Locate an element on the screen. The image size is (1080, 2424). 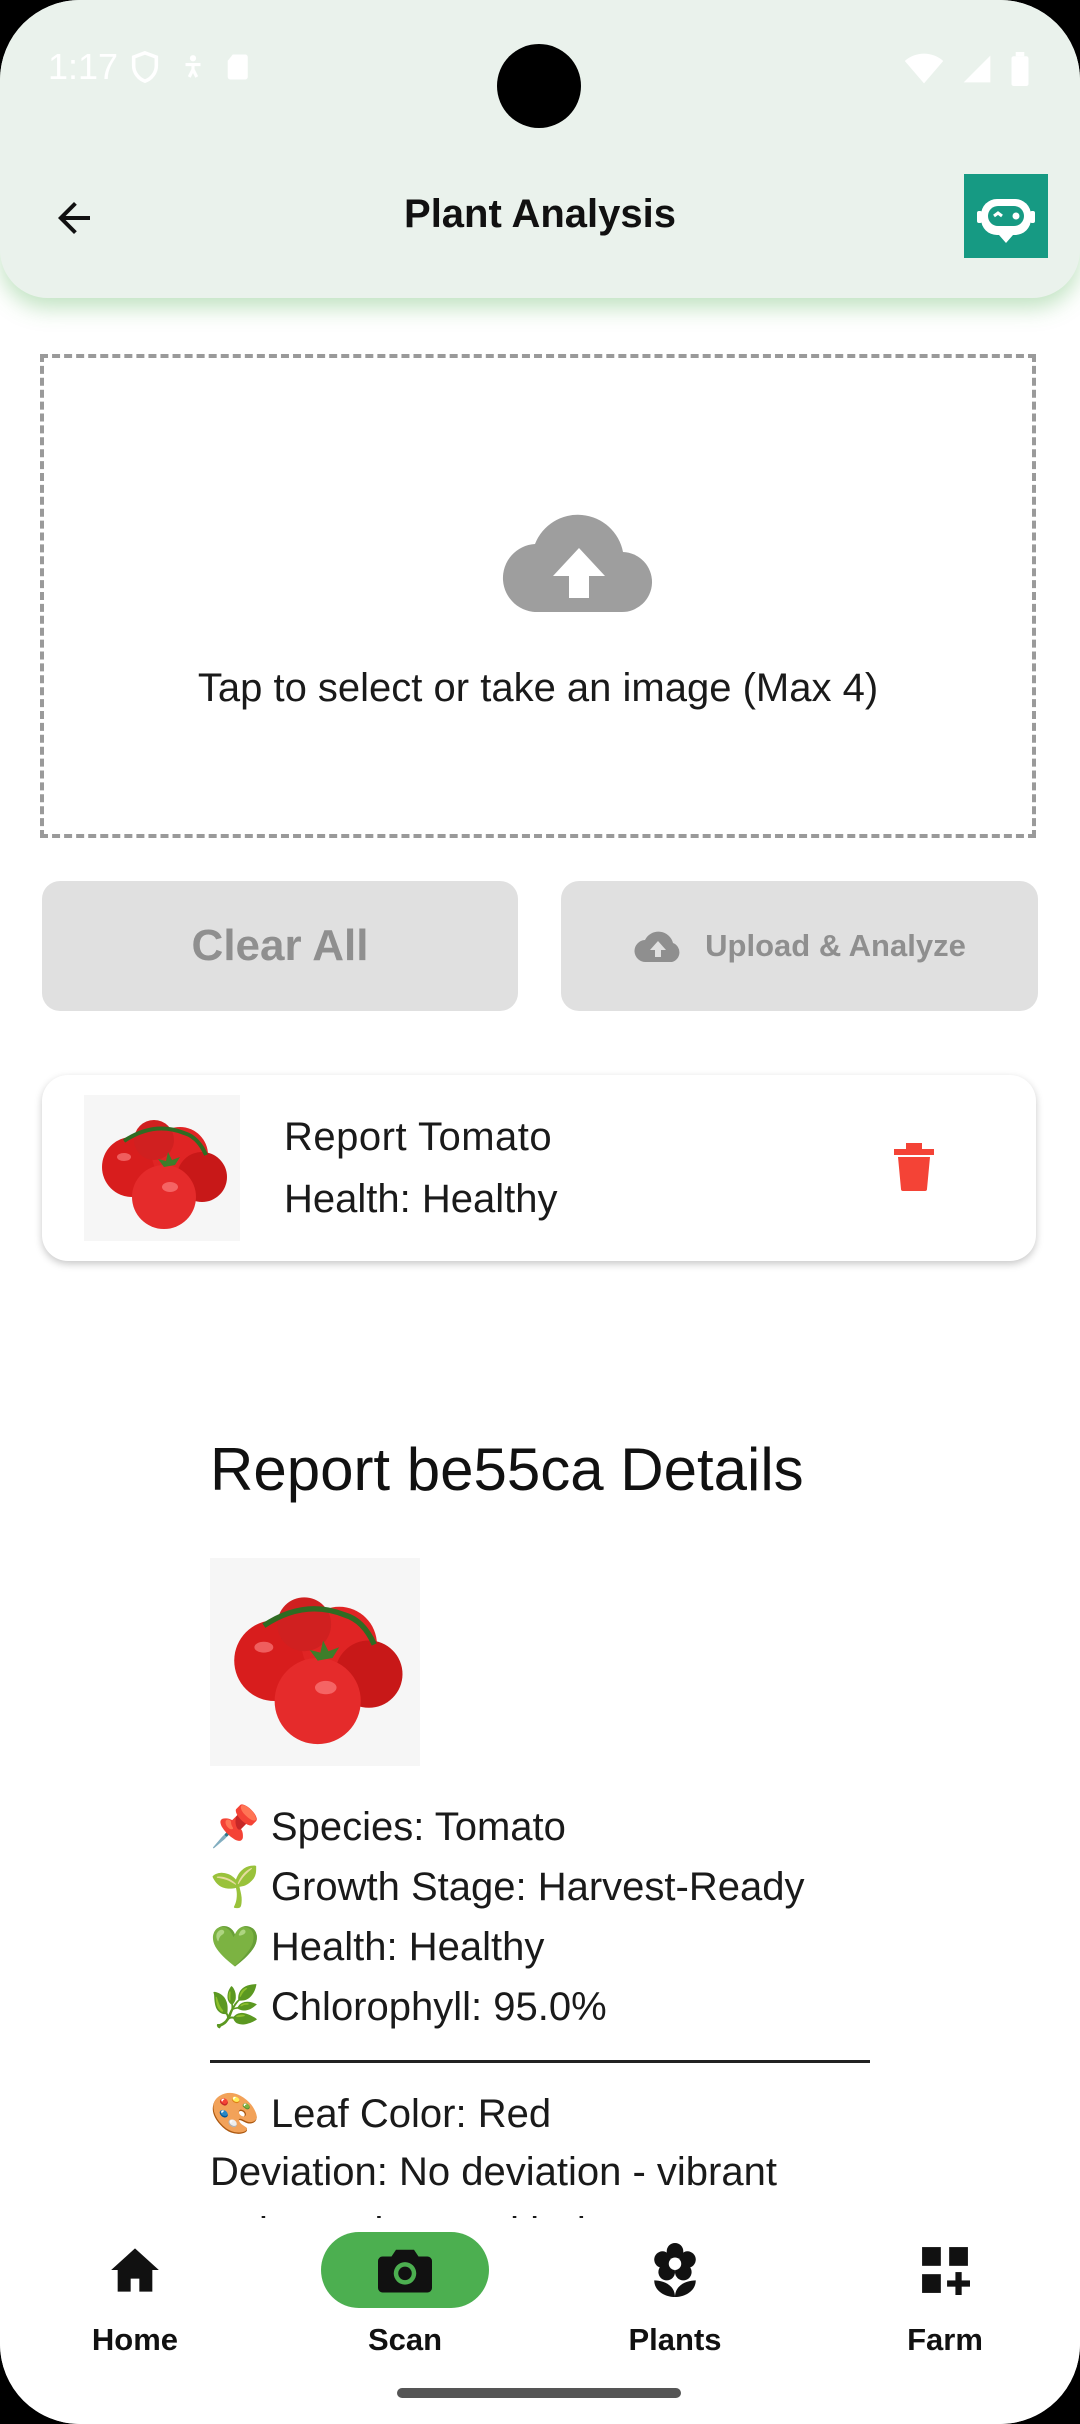
nav-item-farm: Farm is located at coordinates (945, 2293).